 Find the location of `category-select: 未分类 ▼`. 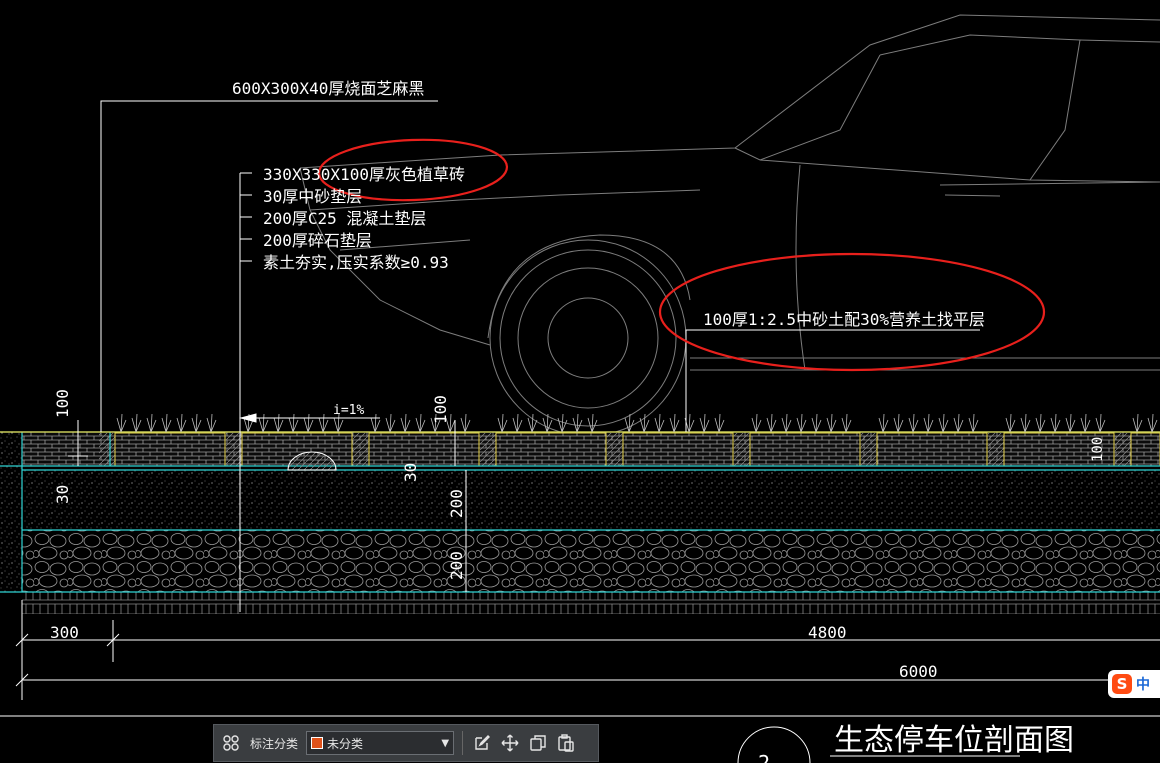

category-select: 未分类 ▼ is located at coordinates (380, 743).